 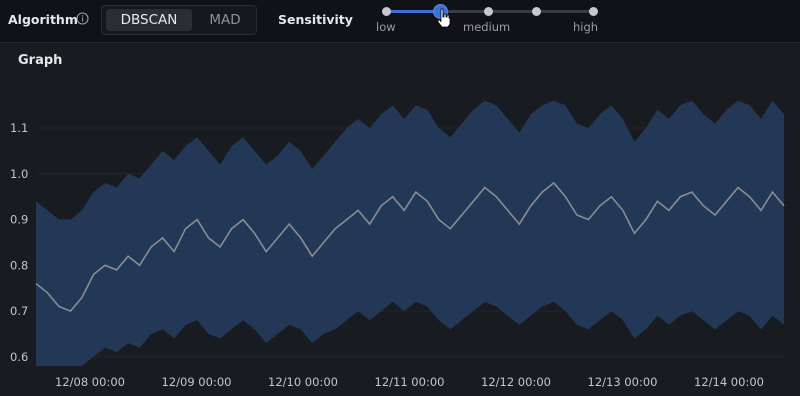 What do you see at coordinates (386, 27) in the screenshot?
I see `slider-tick-low: low` at bounding box center [386, 27].